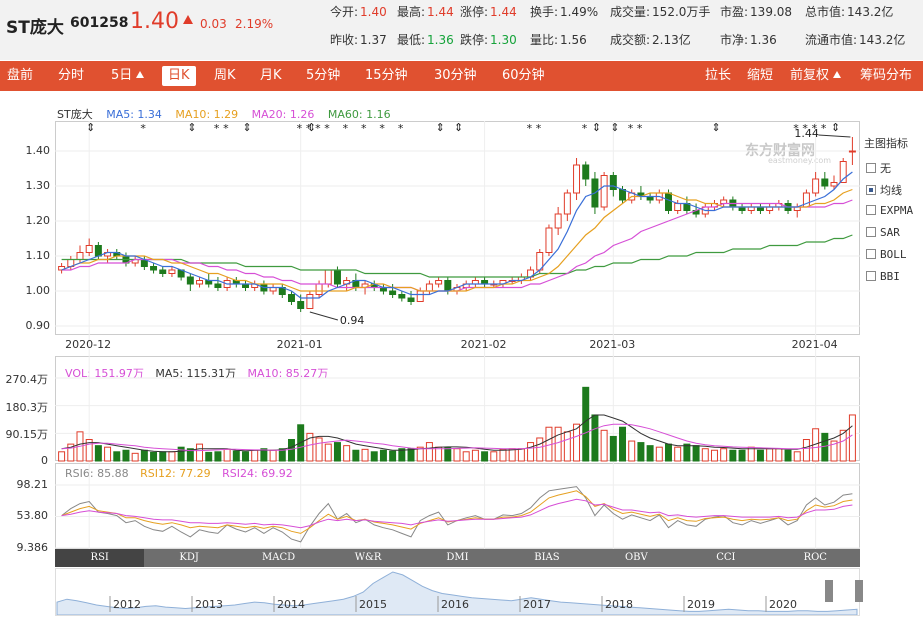 Image resolution: width=923 pixels, height=630 pixels. I want to click on indicator-tab: DMI, so click(457, 558).